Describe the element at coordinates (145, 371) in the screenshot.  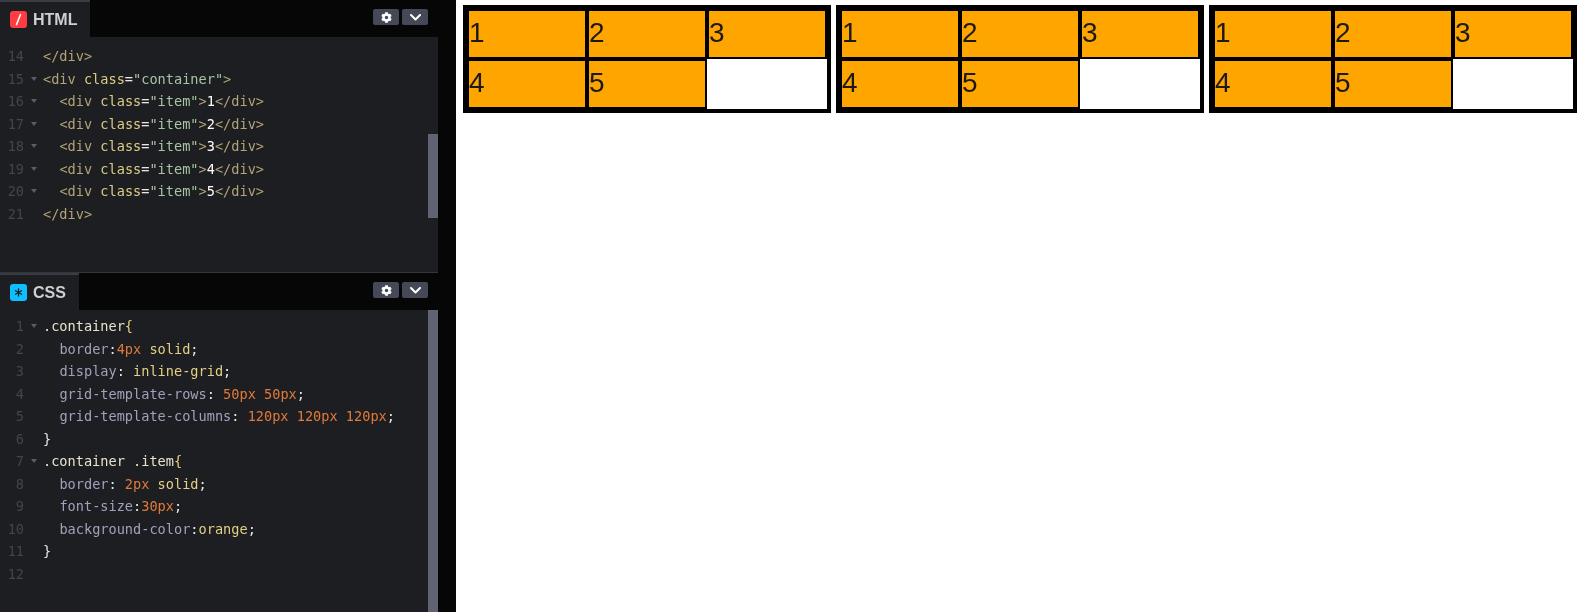
I see `code-line: display: inline-grid;` at that location.